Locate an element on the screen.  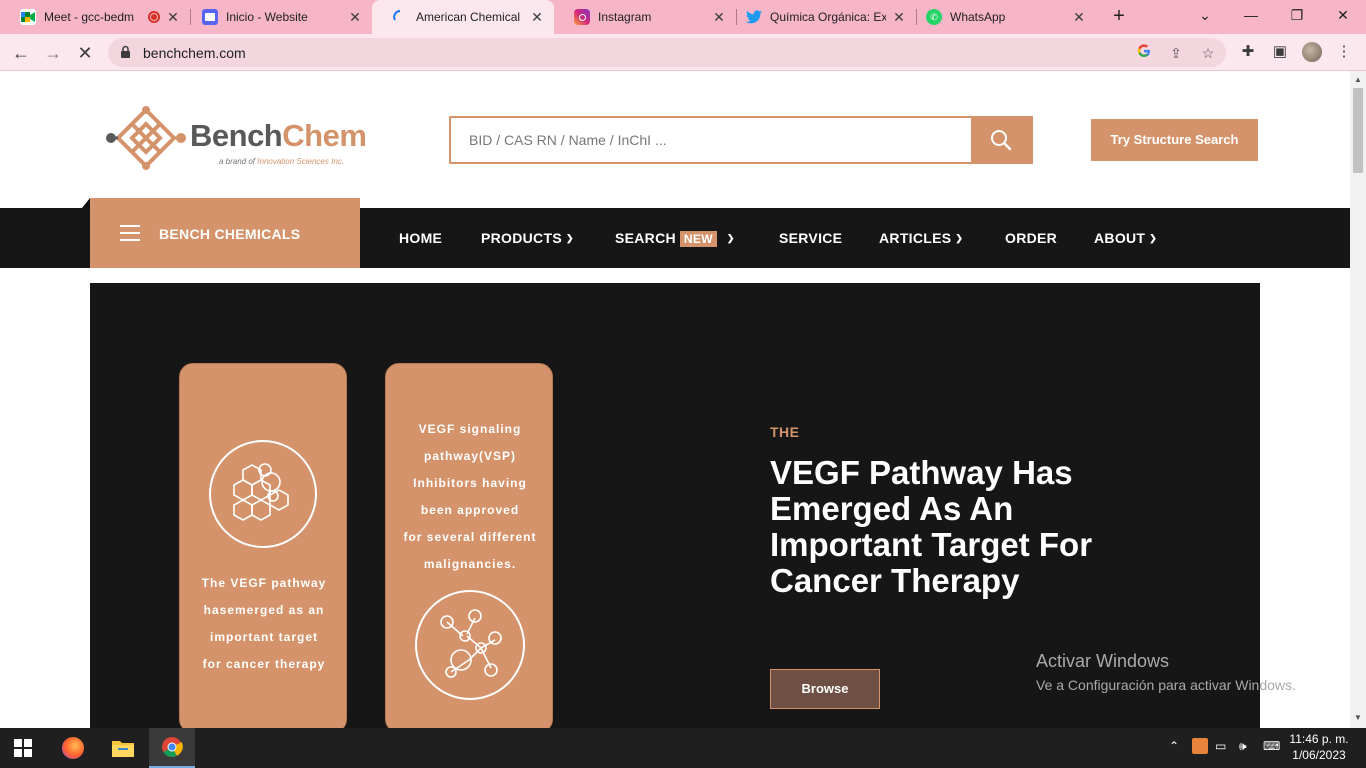
nav-articles: ARTICLES ❯ is located at coordinates (921, 238).